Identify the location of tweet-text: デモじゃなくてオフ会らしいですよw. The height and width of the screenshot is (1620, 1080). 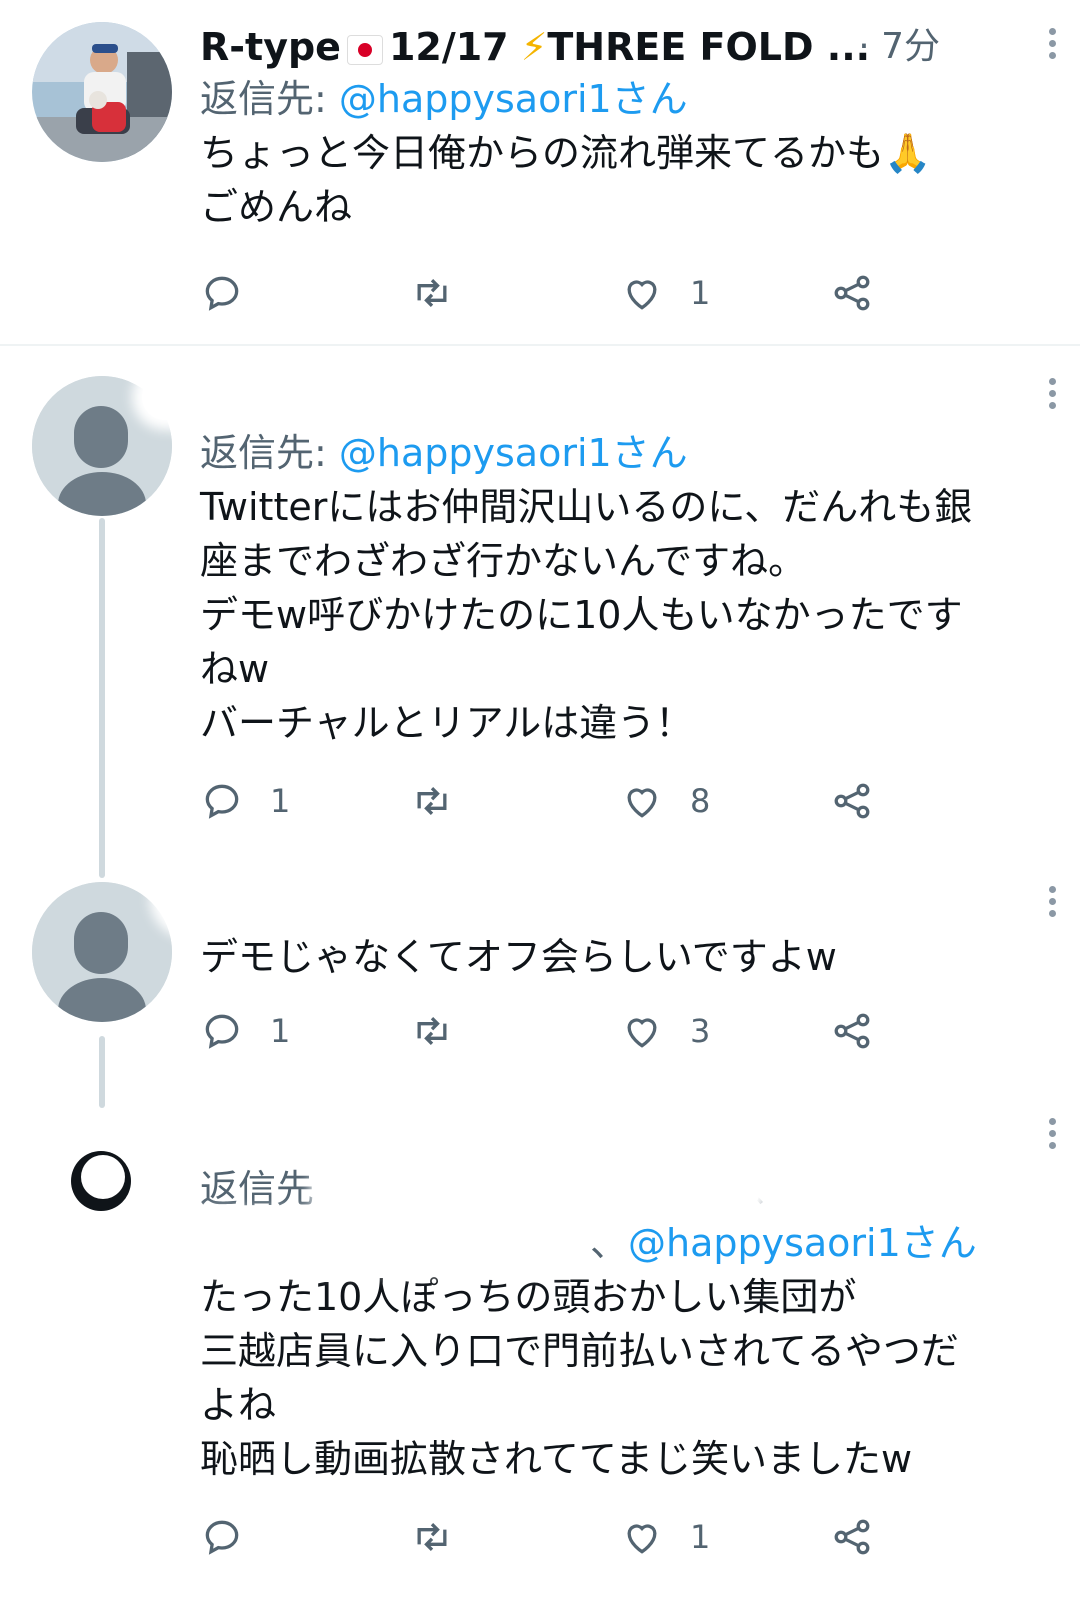
(518, 957).